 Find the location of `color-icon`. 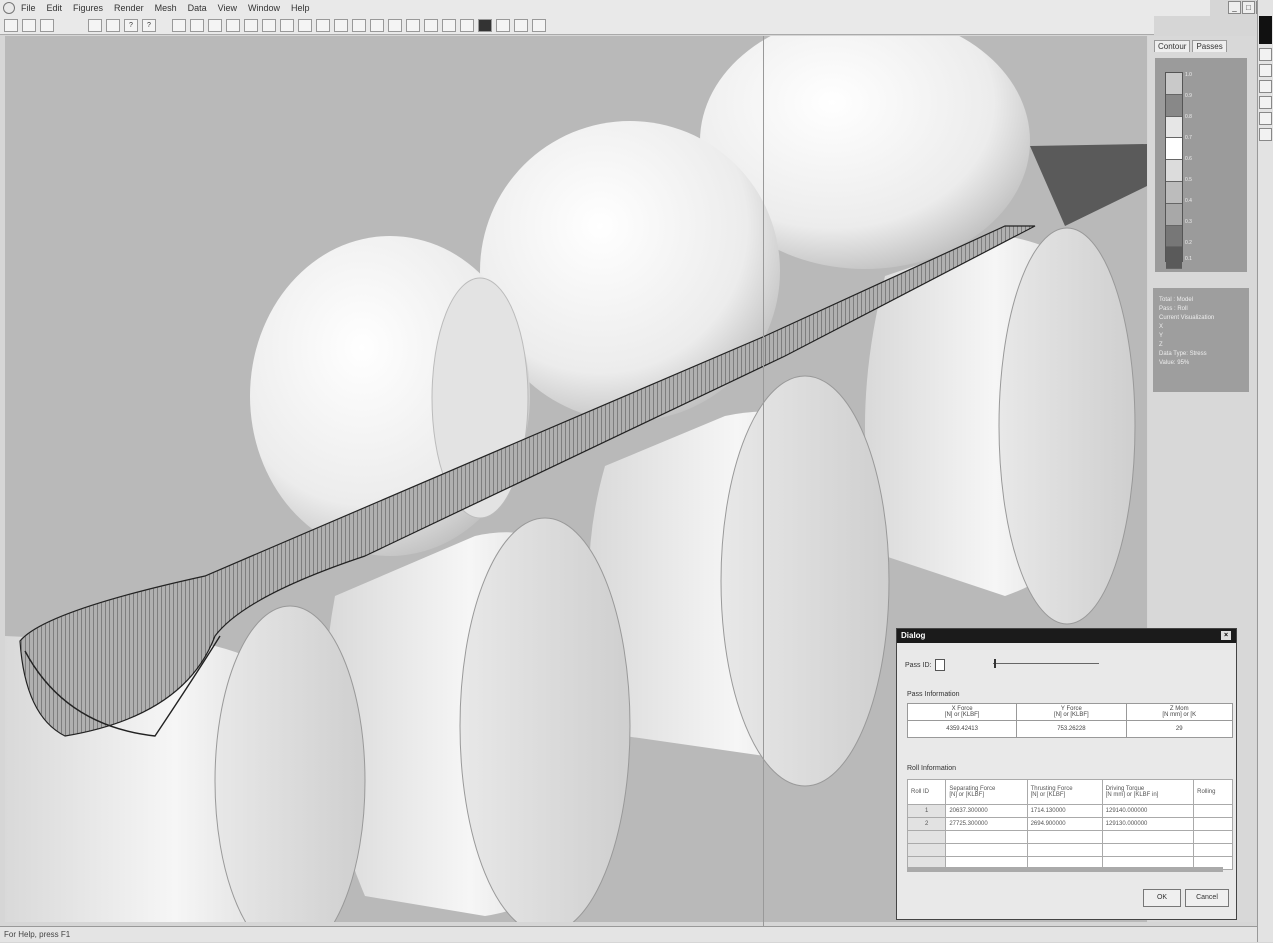

color-icon is located at coordinates (467, 25).